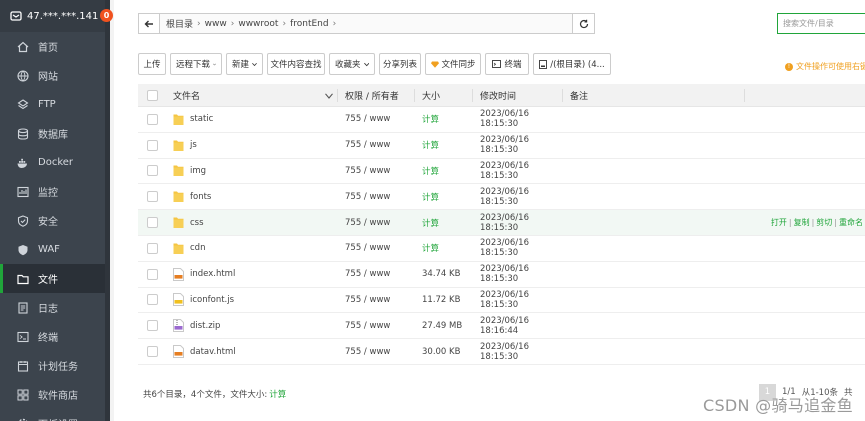 The image size is (865, 421). Describe the element at coordinates (277, 395) in the screenshot. I see `total-size-calc: 计算` at that location.